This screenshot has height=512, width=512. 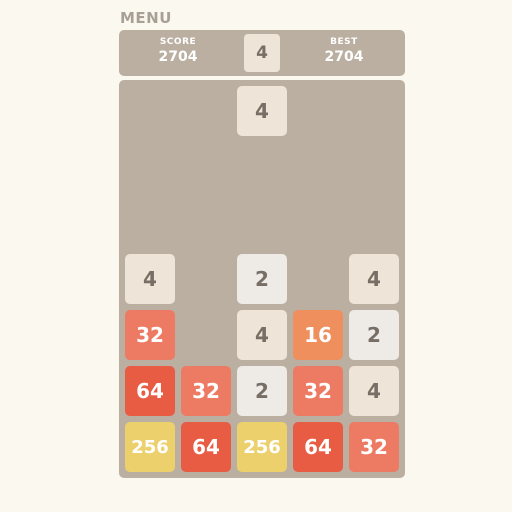 What do you see at coordinates (146, 18) in the screenshot?
I see `menu-button: MENU` at bounding box center [146, 18].